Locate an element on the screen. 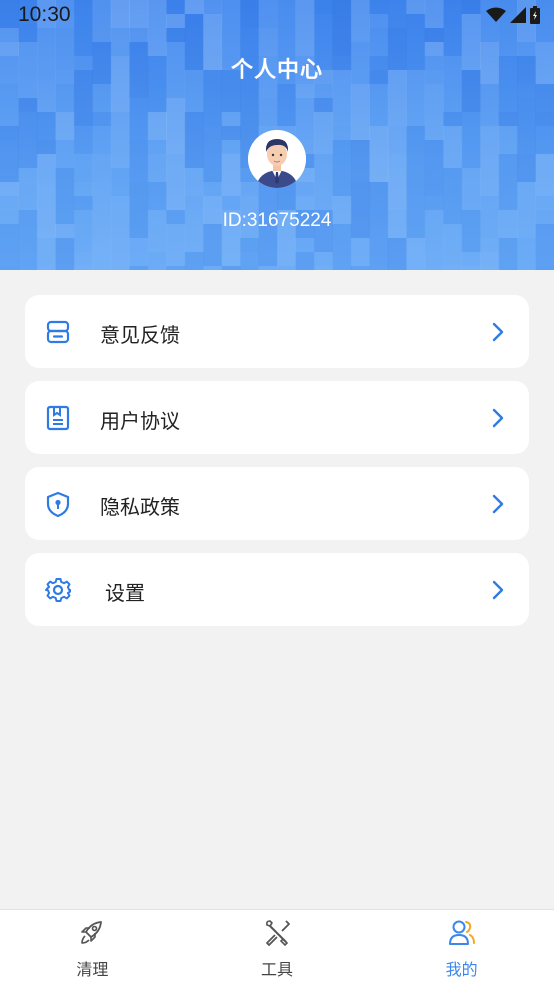 The image size is (554, 984). gear-icon is located at coordinates (58, 590).